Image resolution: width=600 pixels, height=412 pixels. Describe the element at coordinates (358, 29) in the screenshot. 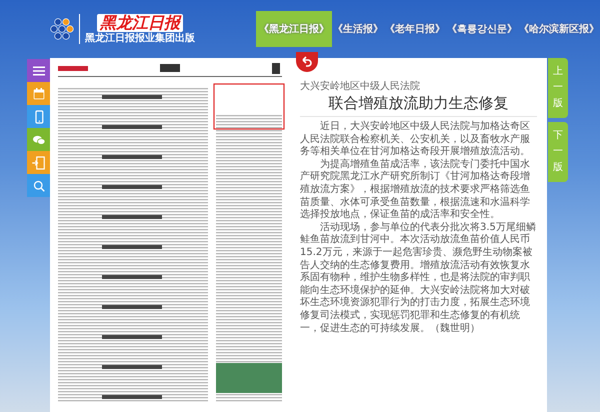

I see `newspaper-tab: 《生活报》` at that location.